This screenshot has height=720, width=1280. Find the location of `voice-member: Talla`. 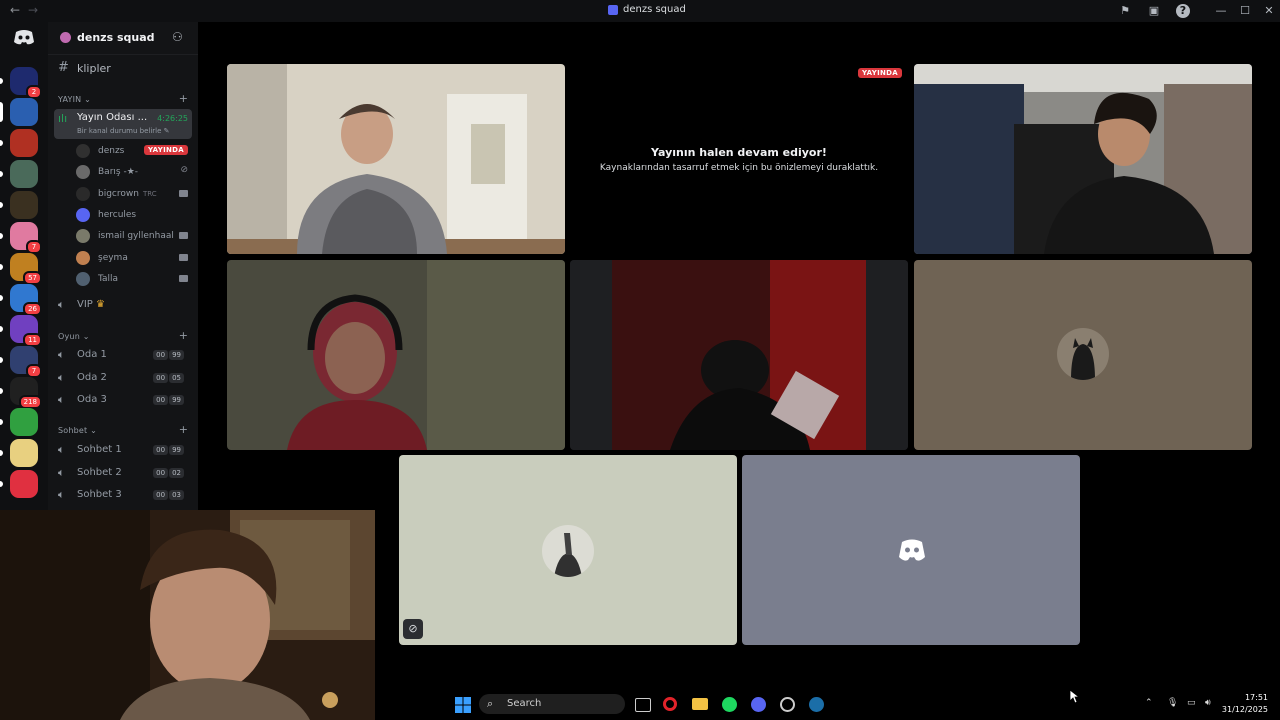

voice-member: Talla is located at coordinates (132, 279).